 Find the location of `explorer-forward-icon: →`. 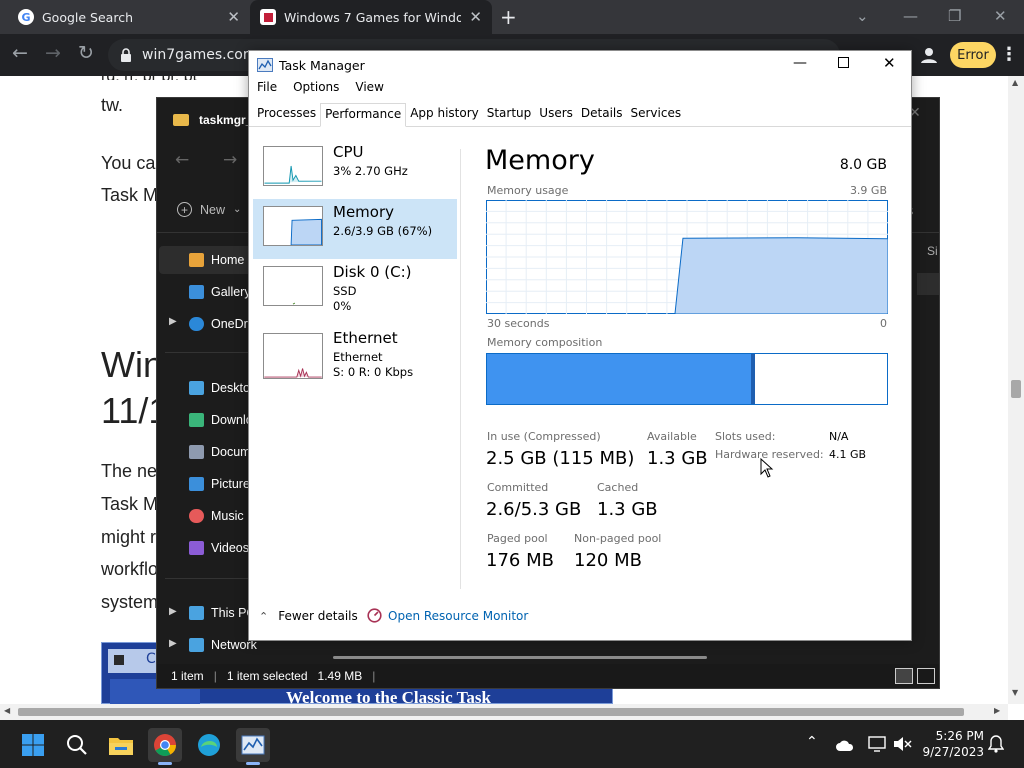

explorer-forward-icon: → is located at coordinates (230, 160).